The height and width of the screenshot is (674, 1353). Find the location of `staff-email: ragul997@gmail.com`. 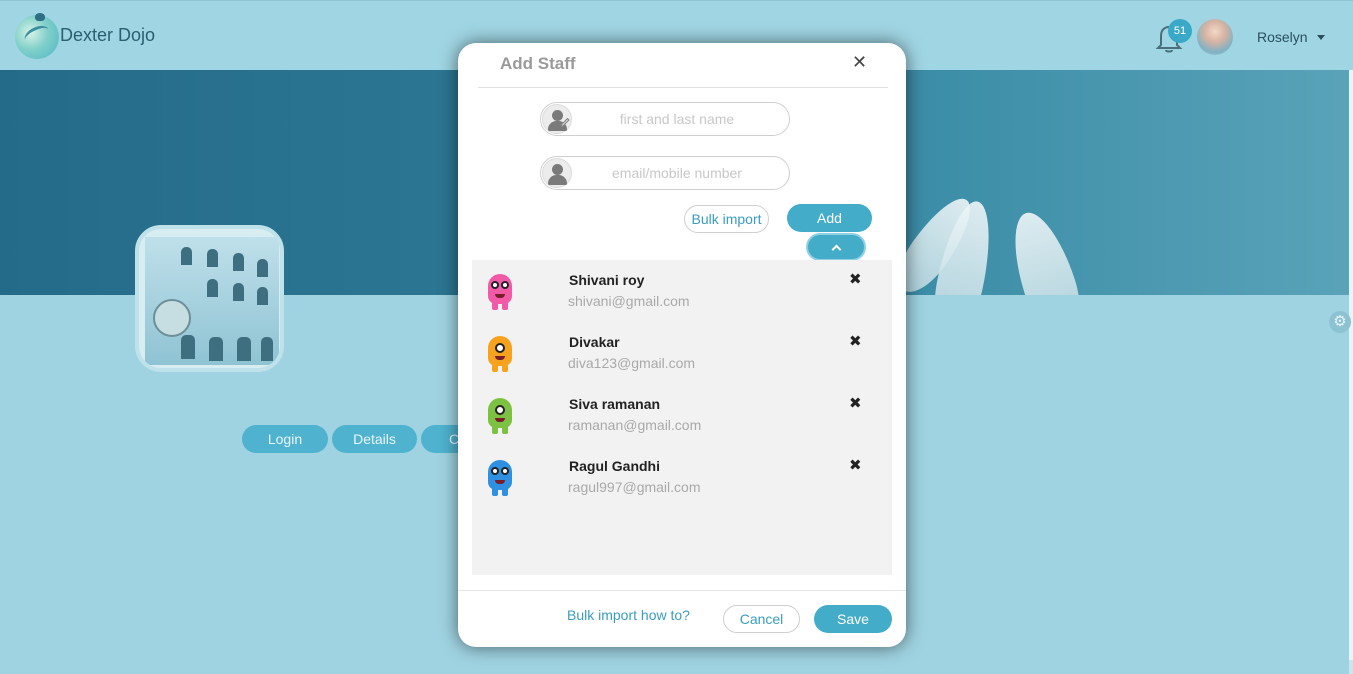

staff-email: ragul997@gmail.com is located at coordinates (634, 487).